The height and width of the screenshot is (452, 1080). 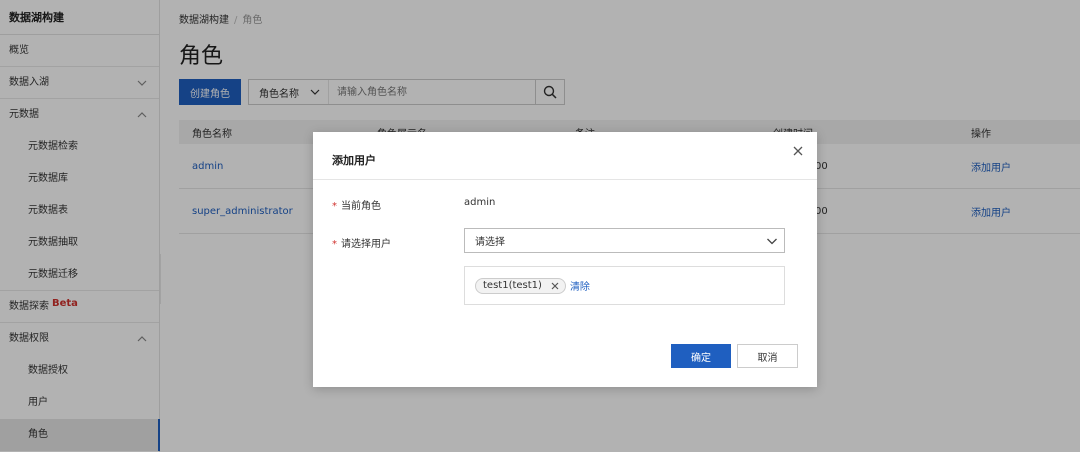 I want to click on user-tag-label: test1(test1), so click(x=512, y=285).